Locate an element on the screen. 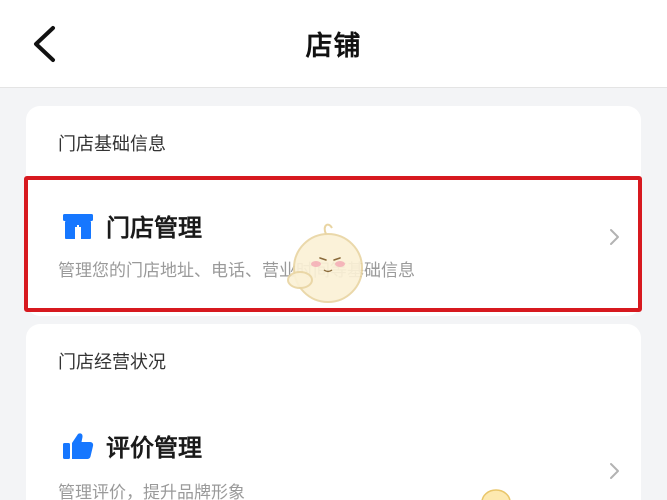 The width and height of the screenshot is (667, 500). store-management-title-row: 门店管理 is located at coordinates (132, 225).